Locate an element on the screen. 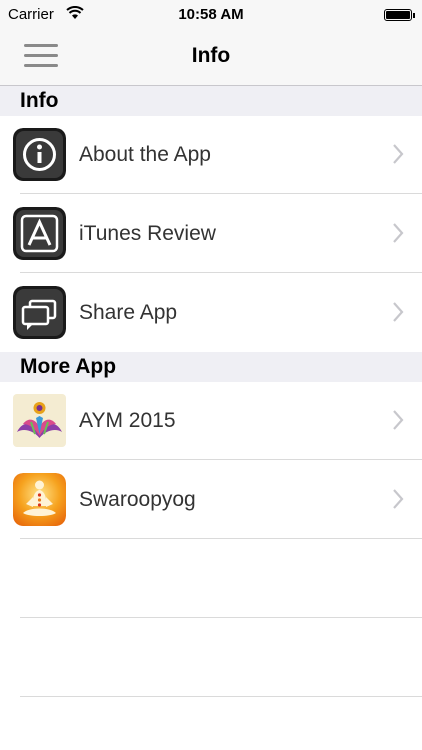 The height and width of the screenshot is (750, 422). list-item-itunes-review: iTunes Review is located at coordinates (211, 233).